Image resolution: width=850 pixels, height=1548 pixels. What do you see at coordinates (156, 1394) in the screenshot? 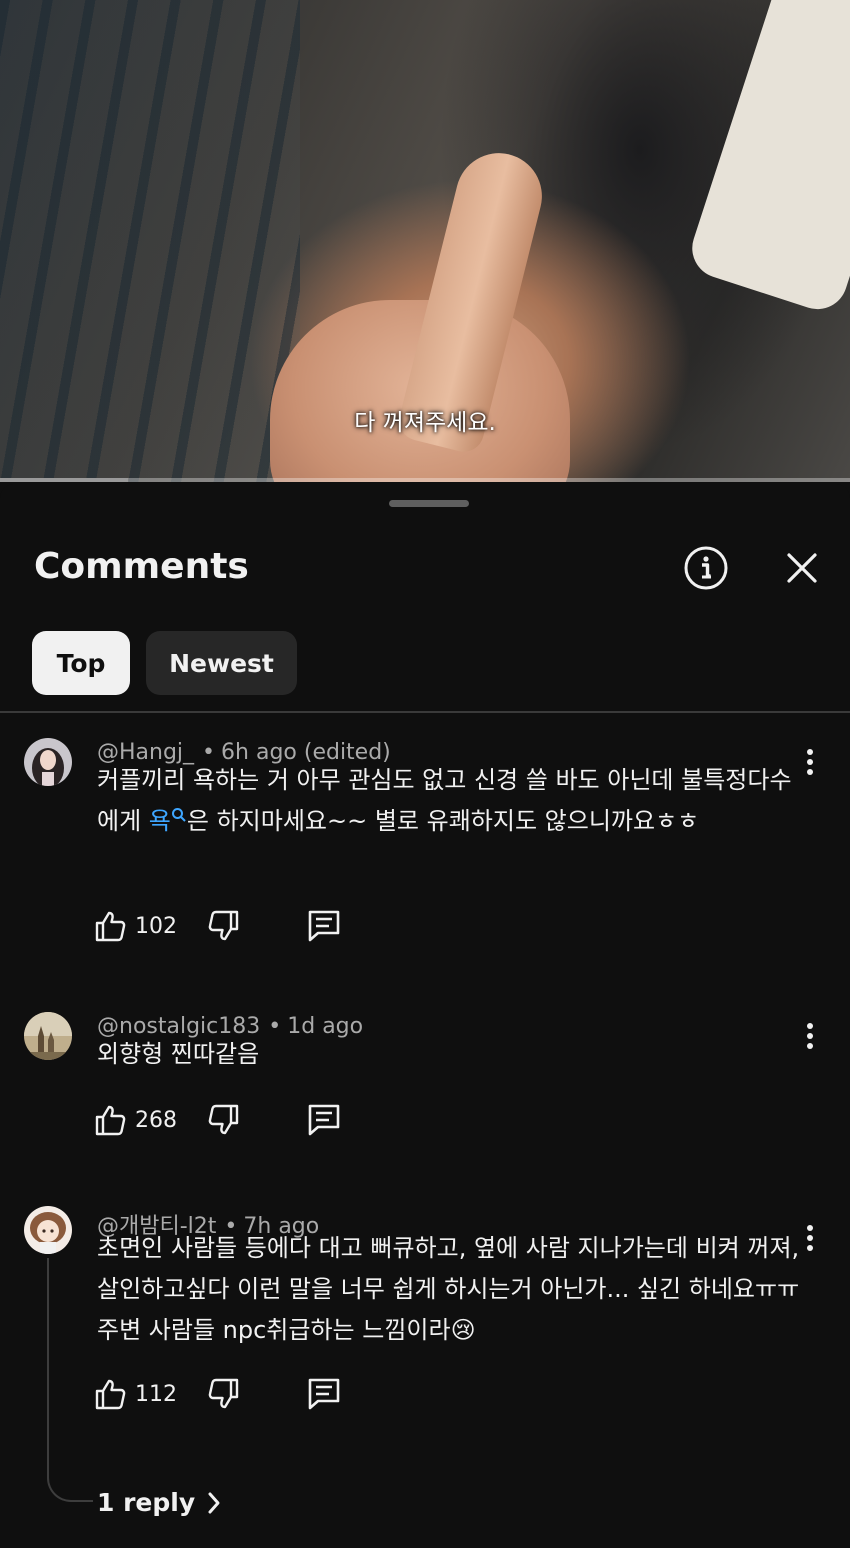
I see `like-count: 112` at bounding box center [156, 1394].